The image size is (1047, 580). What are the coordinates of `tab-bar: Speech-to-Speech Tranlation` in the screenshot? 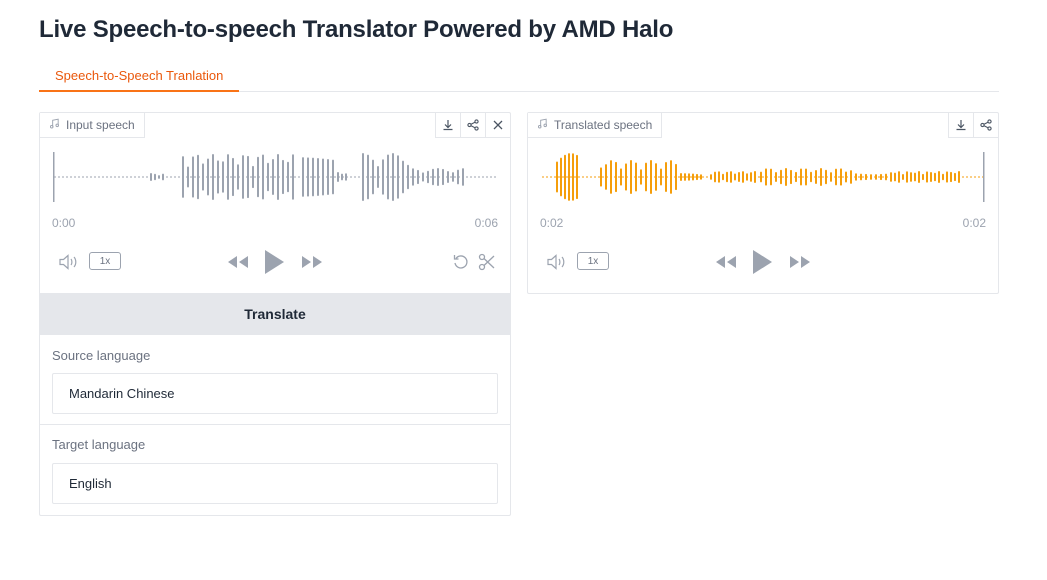 It's located at (519, 76).